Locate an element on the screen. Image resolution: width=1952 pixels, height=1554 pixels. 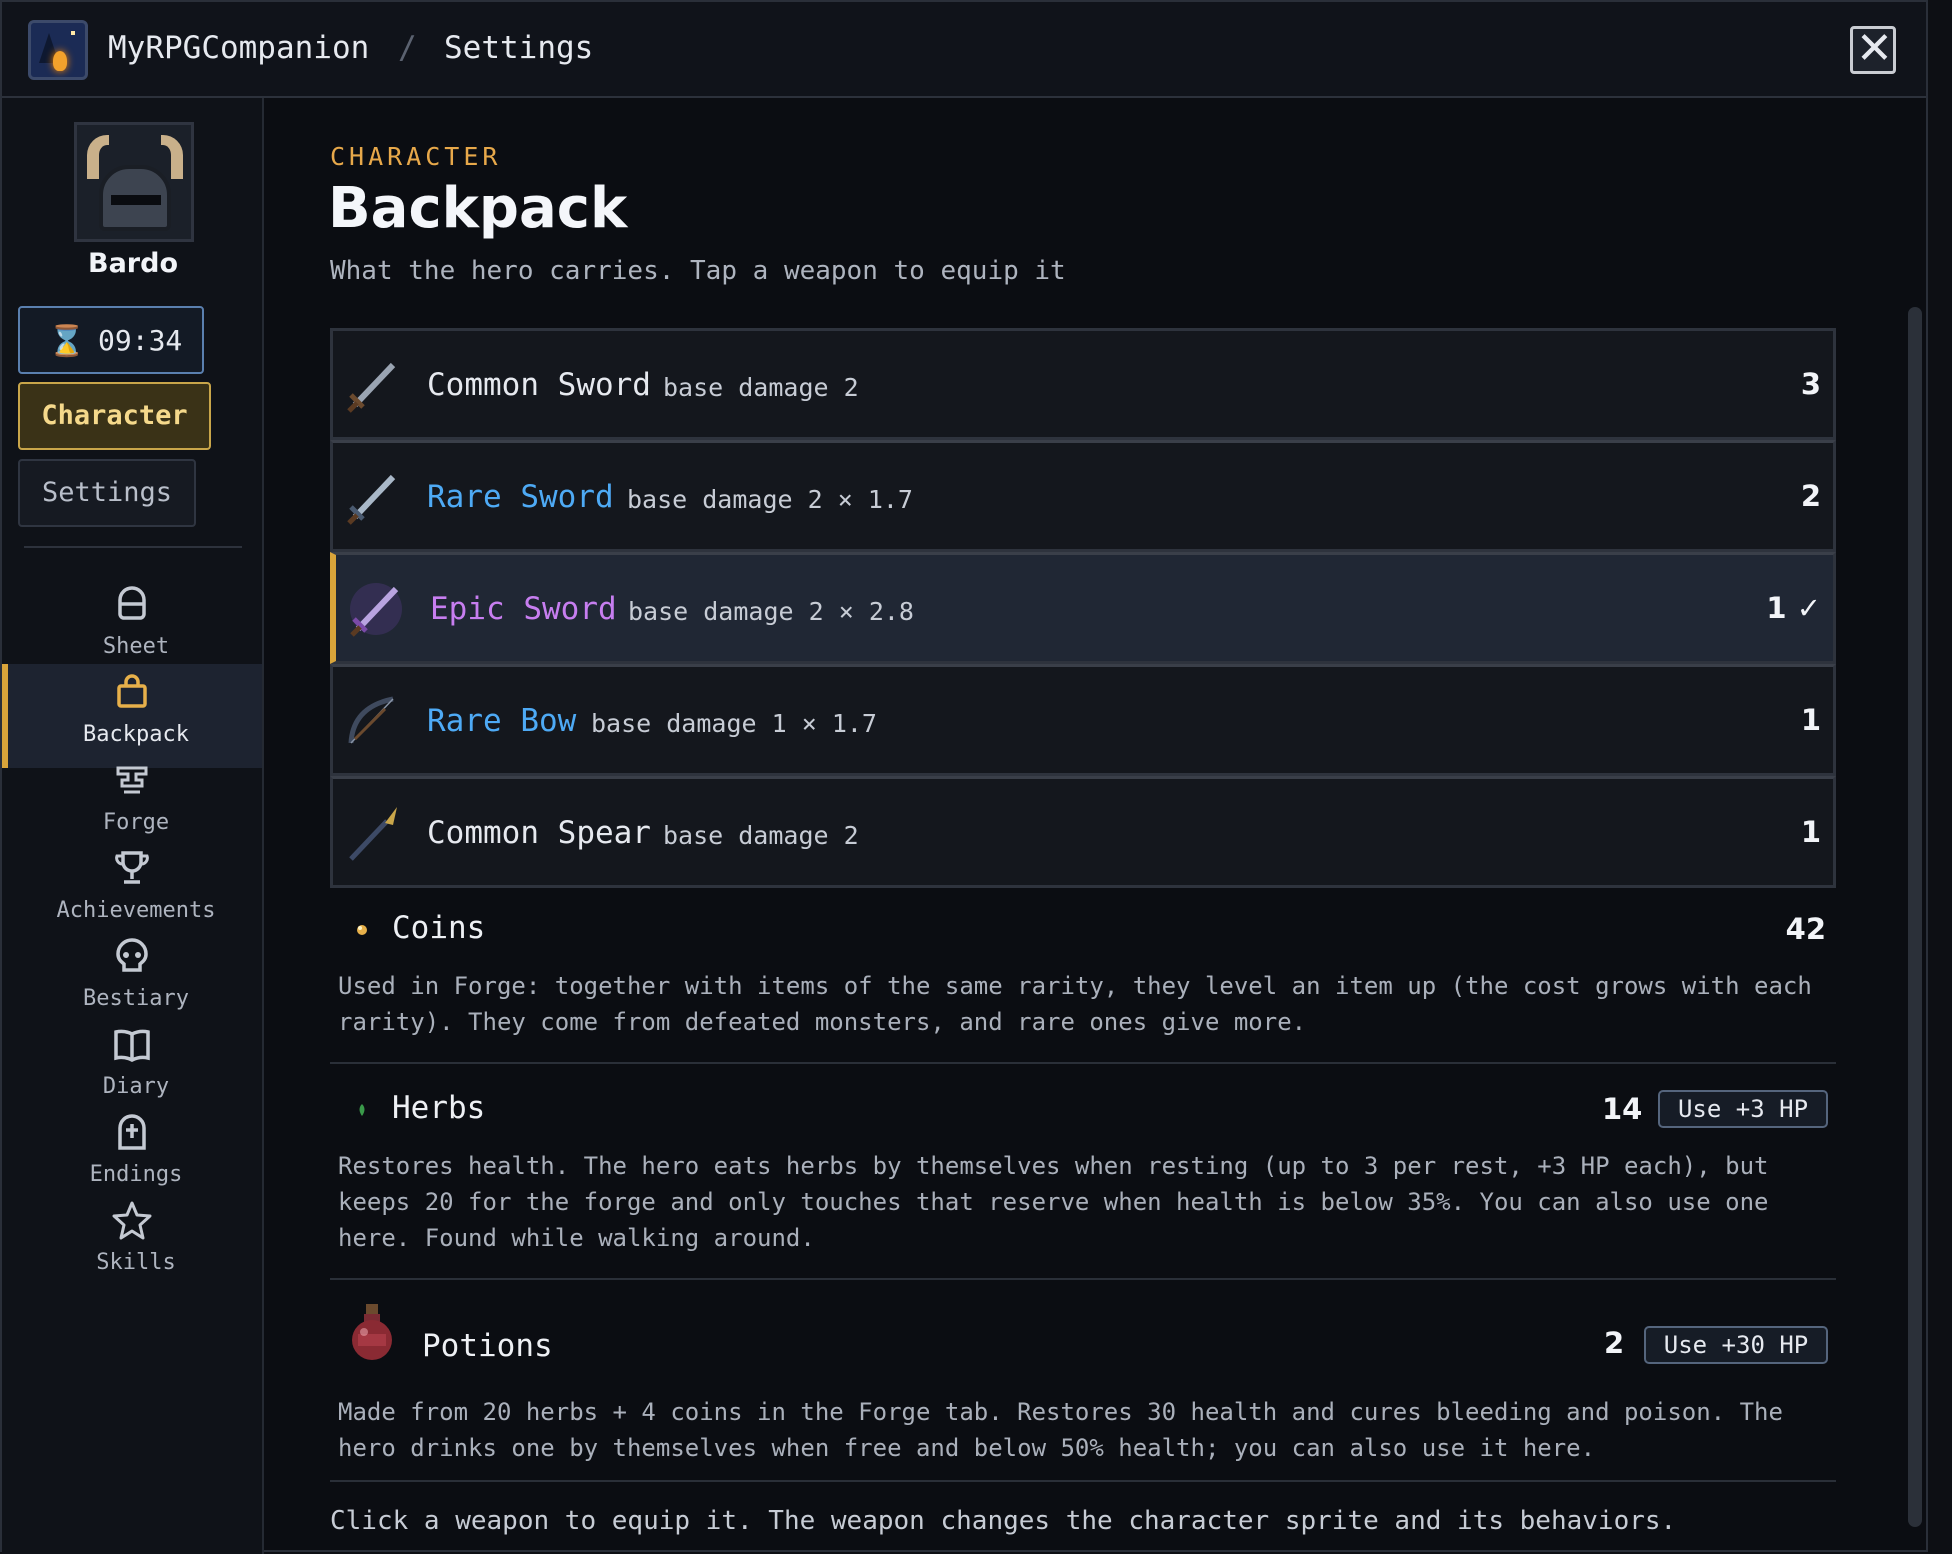
timer-value: 09:34 is located at coordinates (140, 340).